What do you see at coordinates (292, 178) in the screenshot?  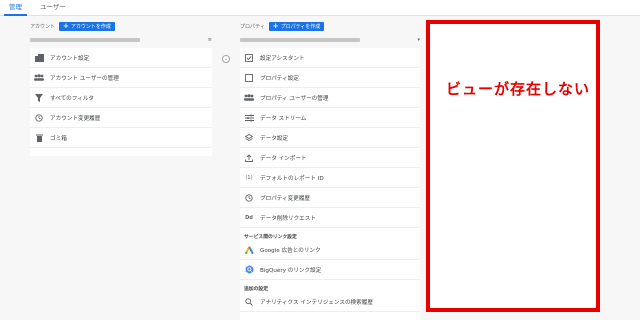 I see `menu-item-label: デフォルトのレポート ID` at bounding box center [292, 178].